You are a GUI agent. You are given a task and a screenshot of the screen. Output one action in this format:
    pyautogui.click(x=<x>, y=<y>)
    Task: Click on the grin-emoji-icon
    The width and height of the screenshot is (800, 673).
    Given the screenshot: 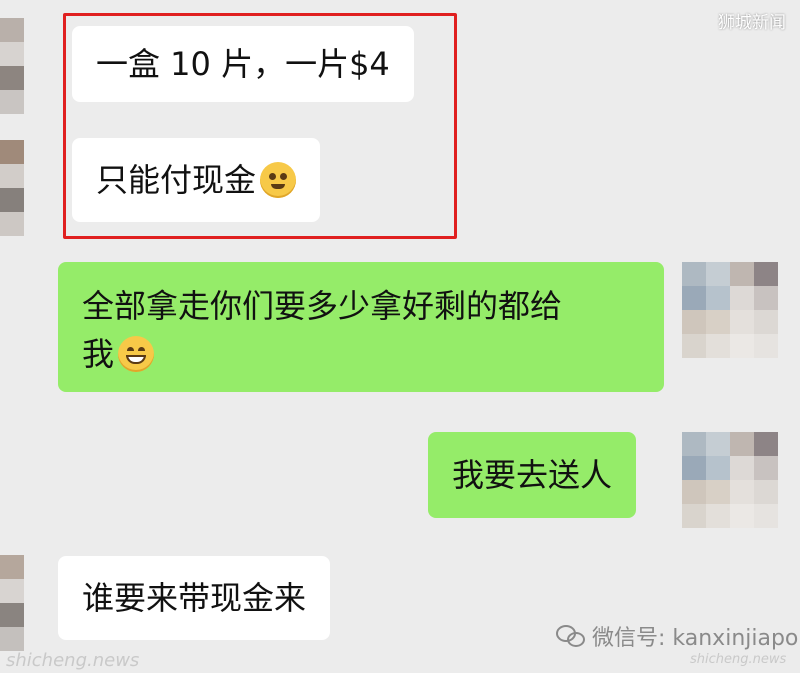 What is the action you would take?
    pyautogui.click(x=136, y=354)
    